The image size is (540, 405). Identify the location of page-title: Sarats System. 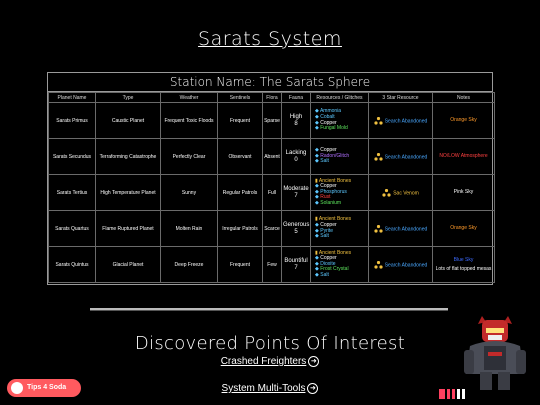
(270, 39).